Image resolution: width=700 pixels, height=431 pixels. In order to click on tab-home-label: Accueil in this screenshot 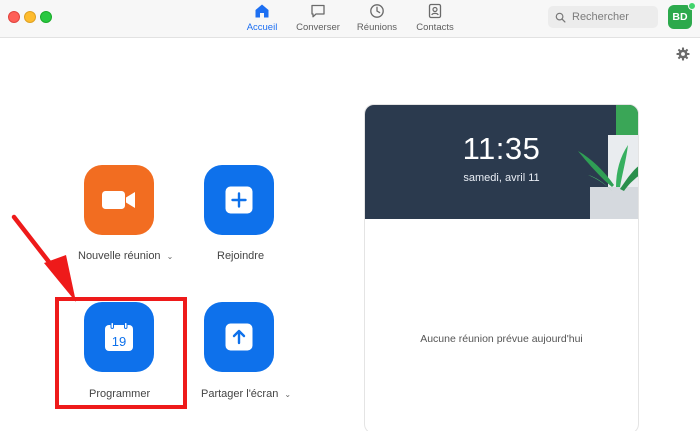, I will do `click(262, 27)`.